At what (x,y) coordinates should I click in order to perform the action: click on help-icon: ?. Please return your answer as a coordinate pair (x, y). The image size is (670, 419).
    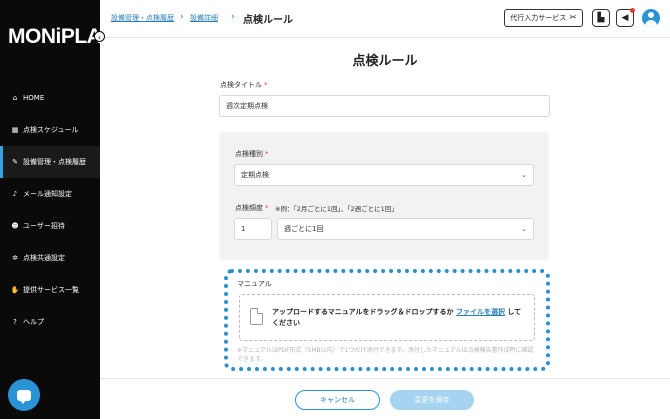
    Looking at the image, I should click on (15, 322).